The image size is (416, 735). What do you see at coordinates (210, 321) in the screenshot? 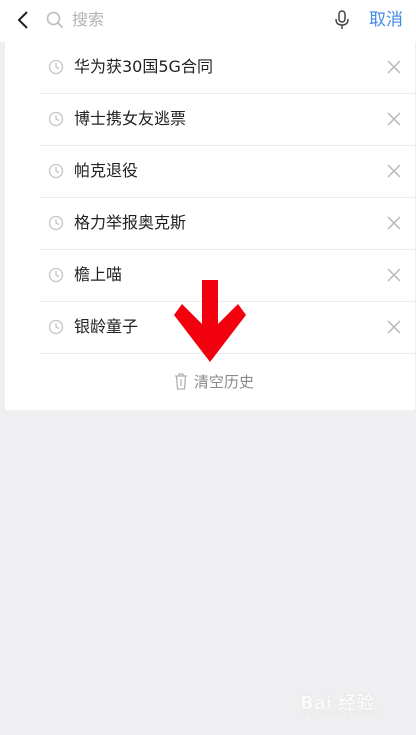
I see `down-arrow-annotation` at bounding box center [210, 321].